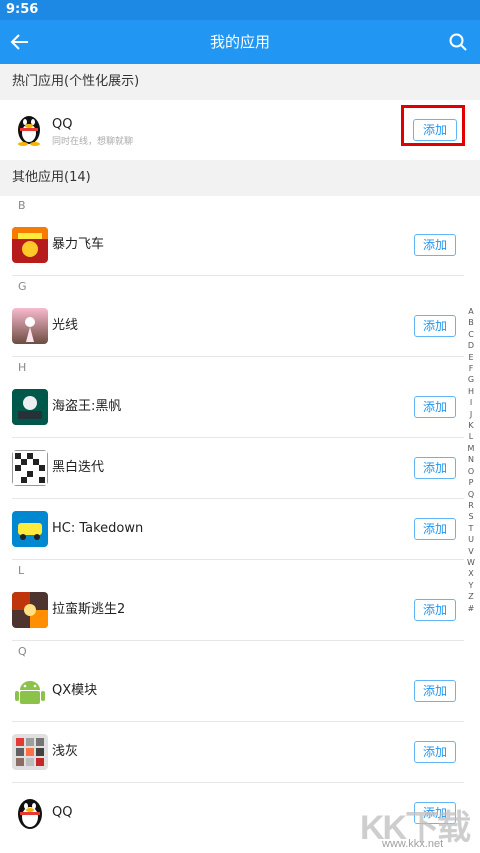  Describe the element at coordinates (235, 529) in the screenshot. I see `app-row: HC: Takedown 添加` at that location.